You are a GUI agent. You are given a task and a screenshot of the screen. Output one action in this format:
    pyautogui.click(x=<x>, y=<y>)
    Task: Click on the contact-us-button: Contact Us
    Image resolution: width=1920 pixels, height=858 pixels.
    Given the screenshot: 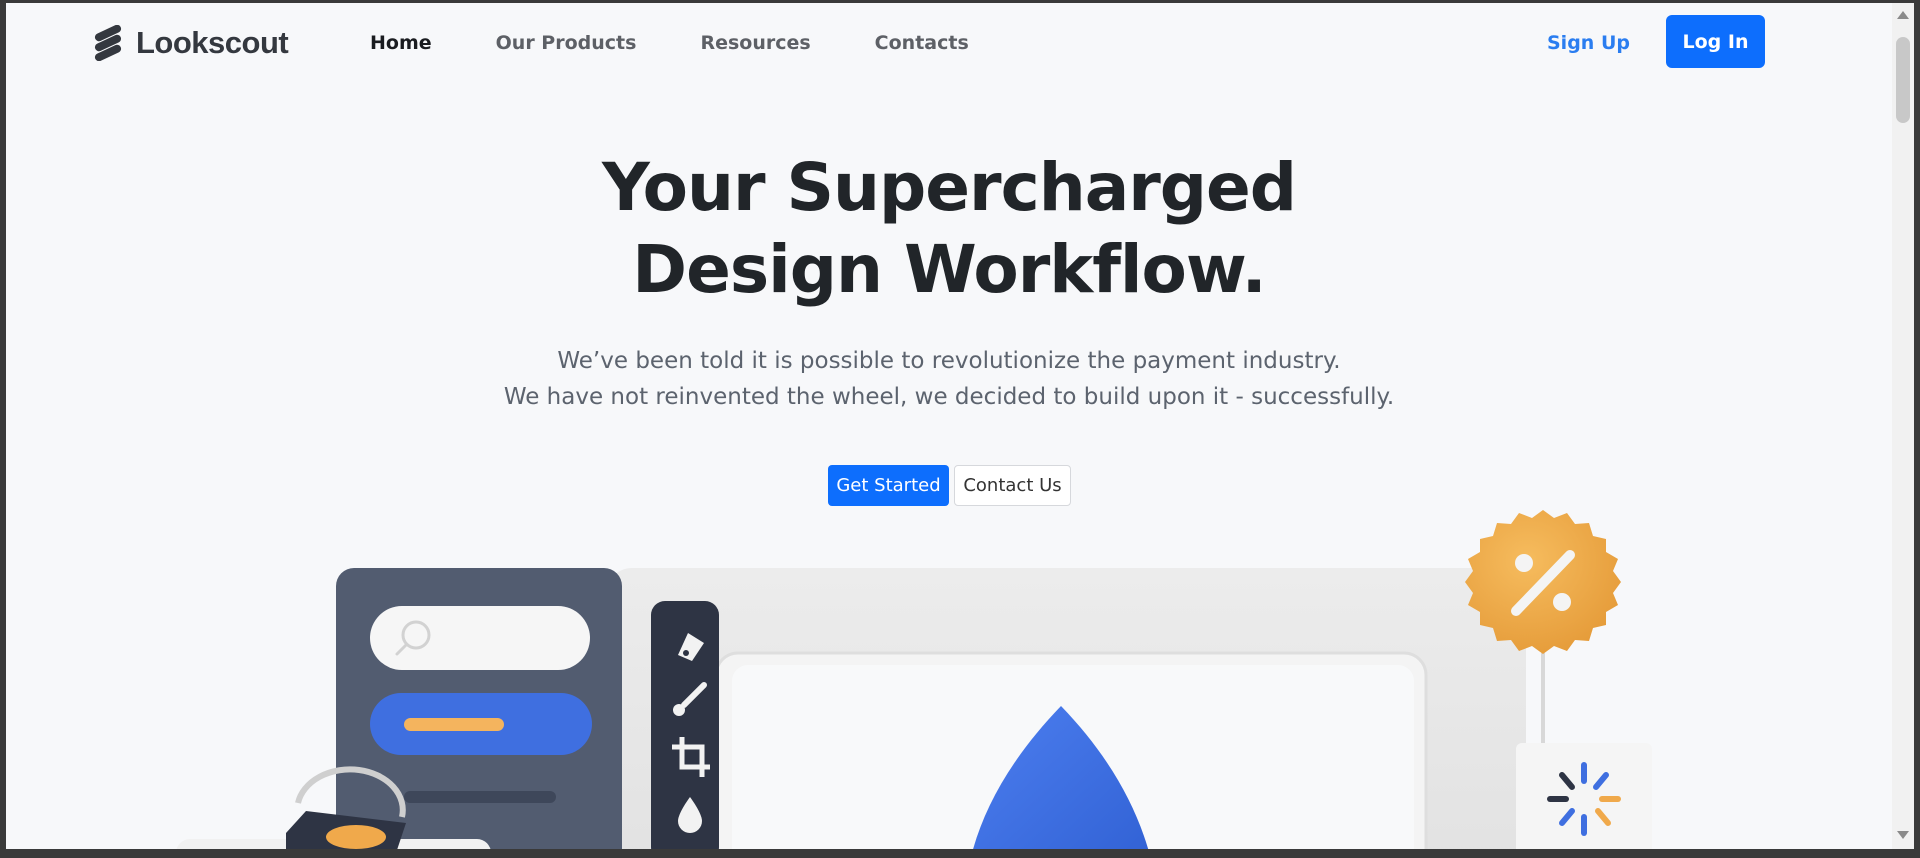 What is the action you would take?
    pyautogui.click(x=1012, y=485)
    